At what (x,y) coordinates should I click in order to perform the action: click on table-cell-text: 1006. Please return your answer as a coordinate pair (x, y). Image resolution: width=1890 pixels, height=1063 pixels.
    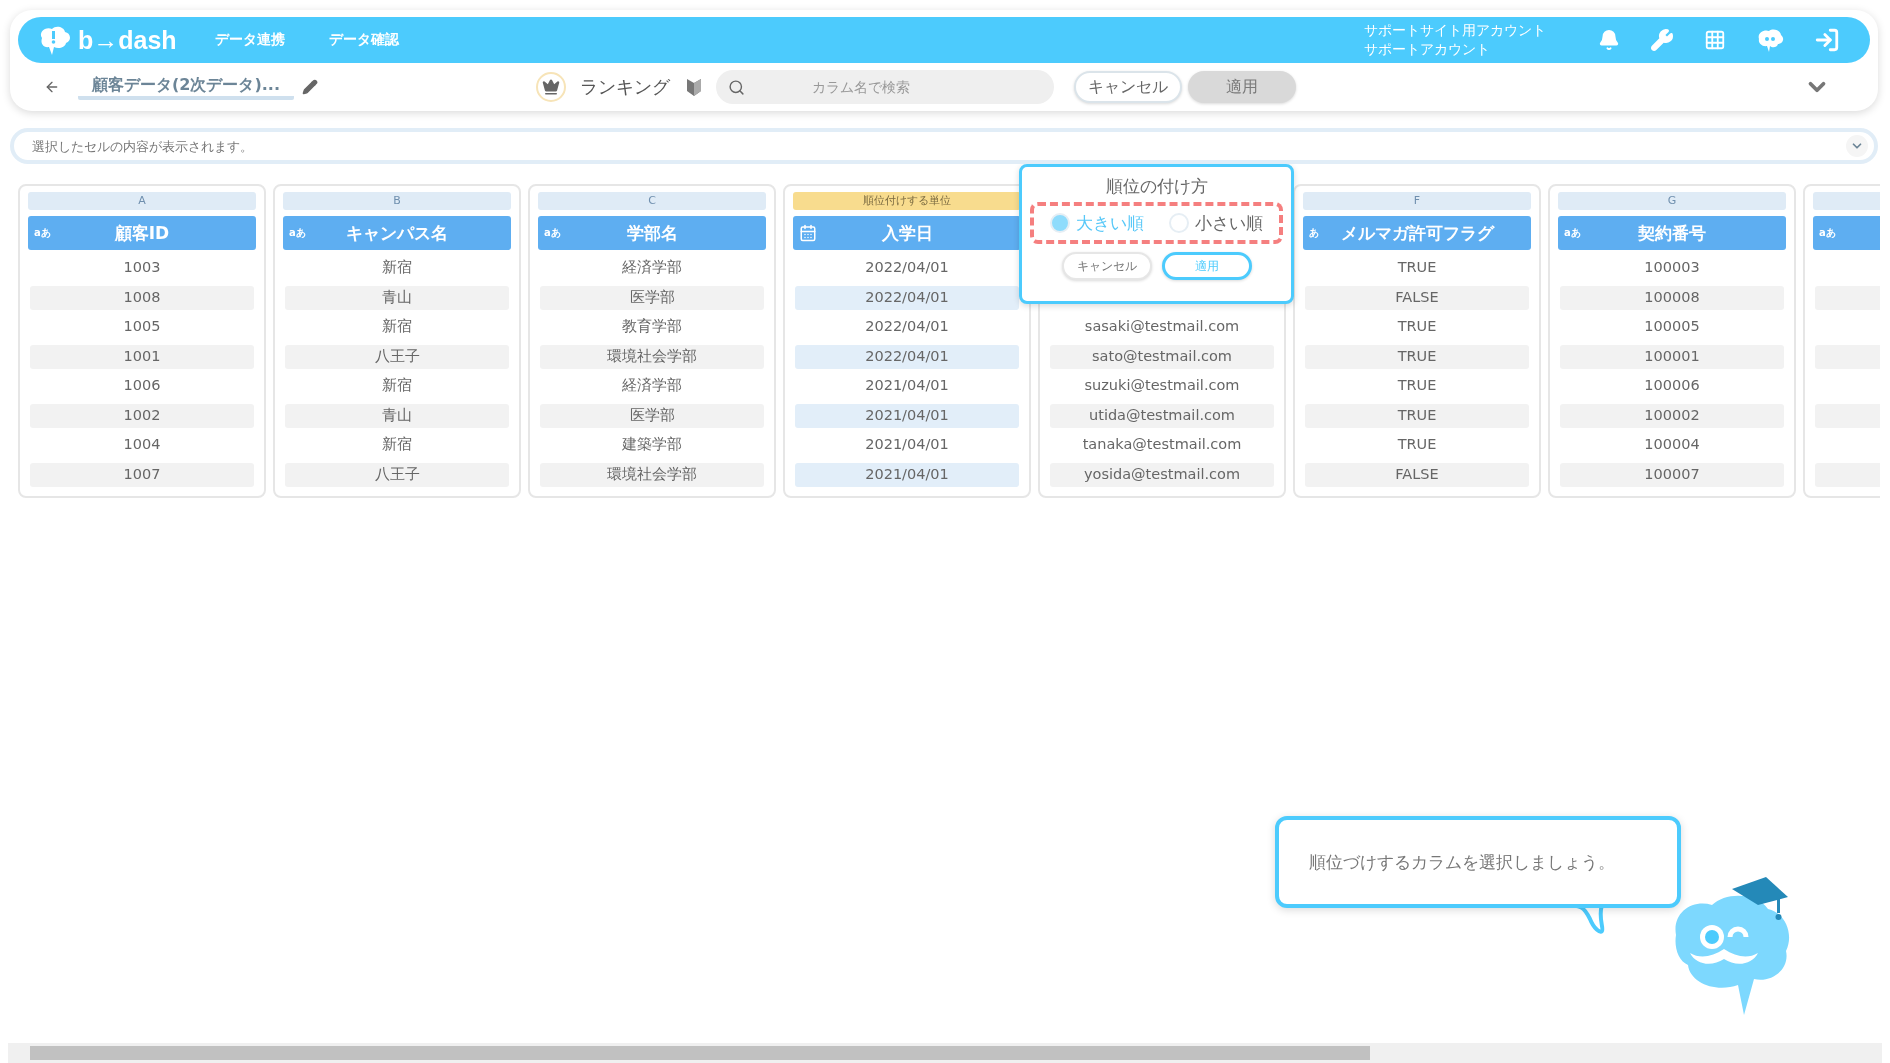
    Looking at the image, I should click on (142, 385).